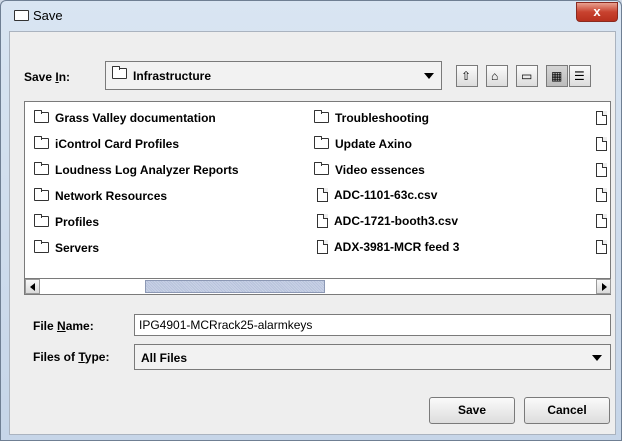 This screenshot has width=622, height=441. I want to click on file-name-label: File Name:, so click(63, 326).